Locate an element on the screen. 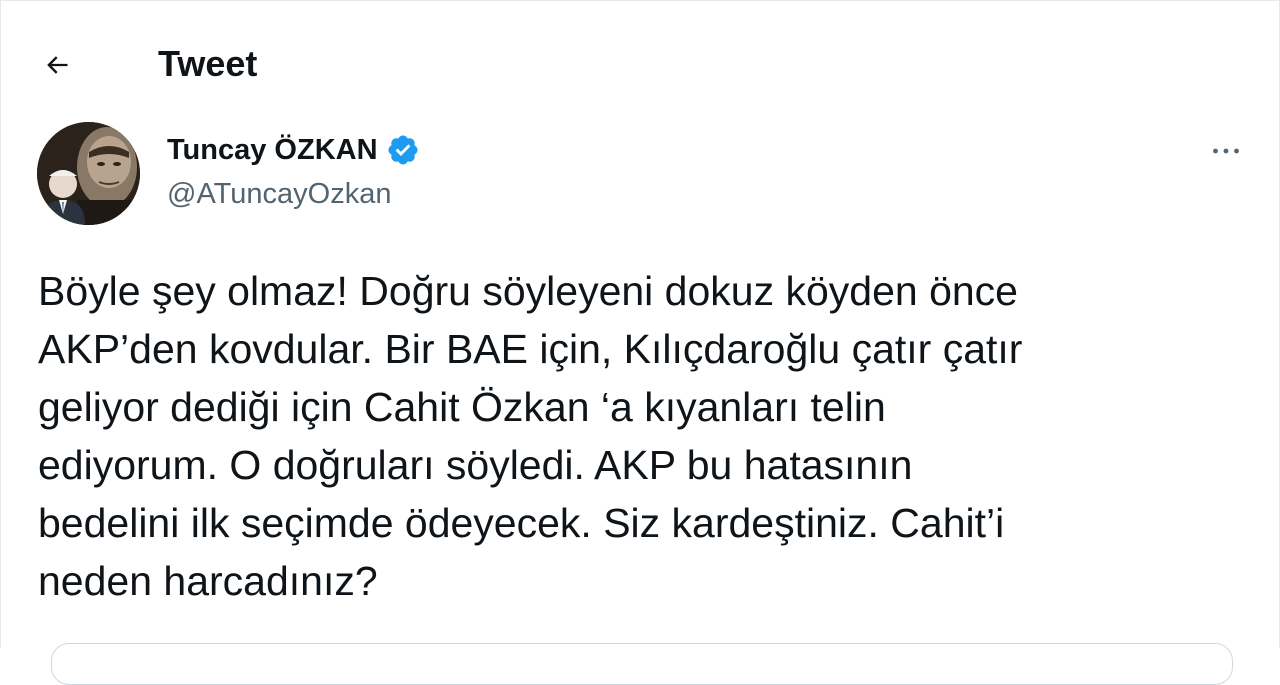 This screenshot has width=1280, height=685. author-name: Tuncay ÖZKAN is located at coordinates (293, 150).